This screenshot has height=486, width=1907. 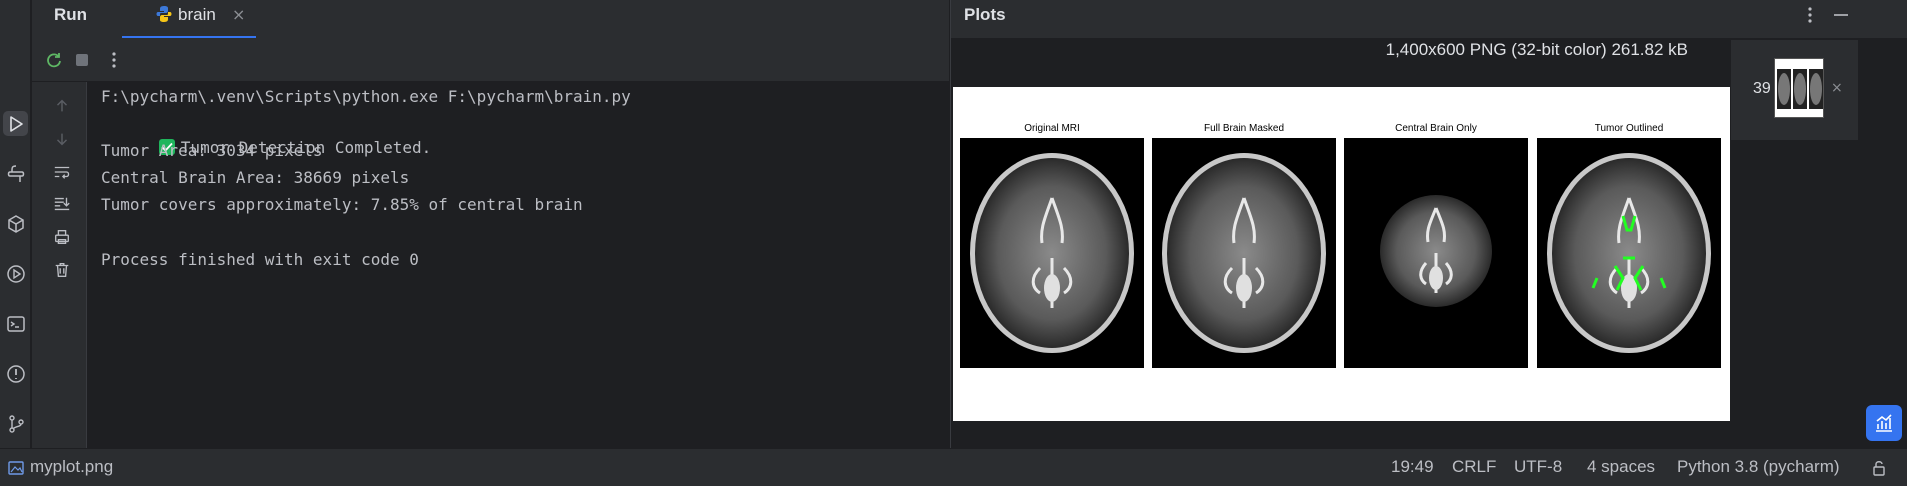 What do you see at coordinates (16, 468) in the screenshot?
I see `image-file-icon` at bounding box center [16, 468].